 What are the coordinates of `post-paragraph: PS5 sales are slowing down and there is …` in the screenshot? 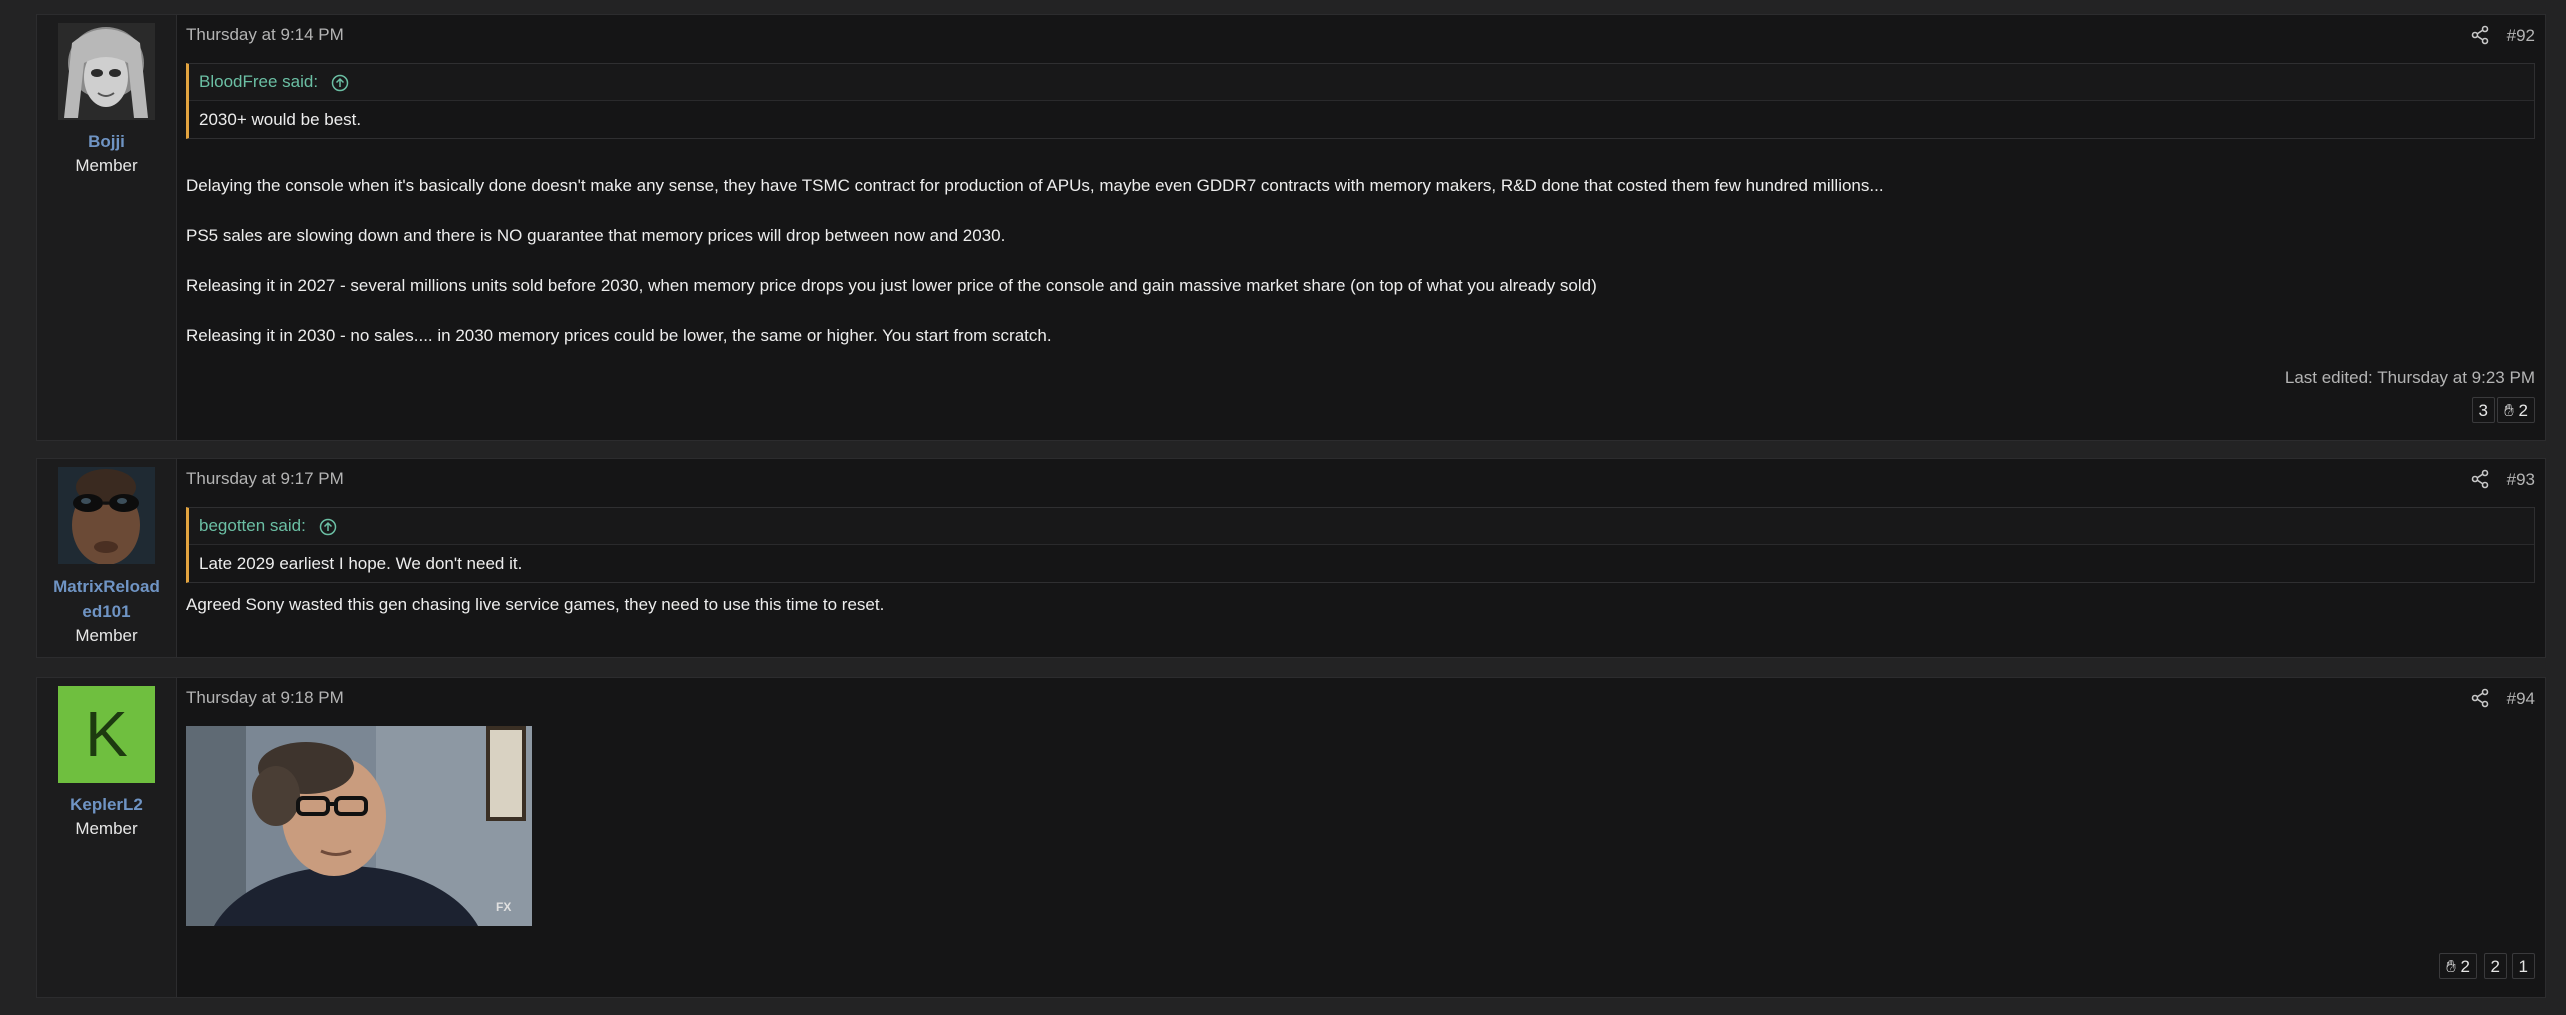 It's located at (596, 235).